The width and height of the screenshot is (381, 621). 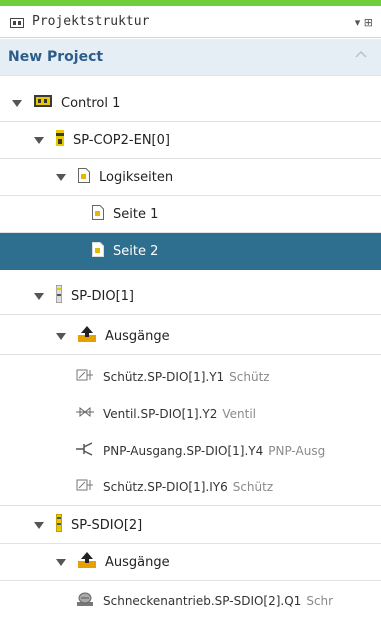 I want to click on tree-item-label: Seite 1, so click(x=136, y=214).